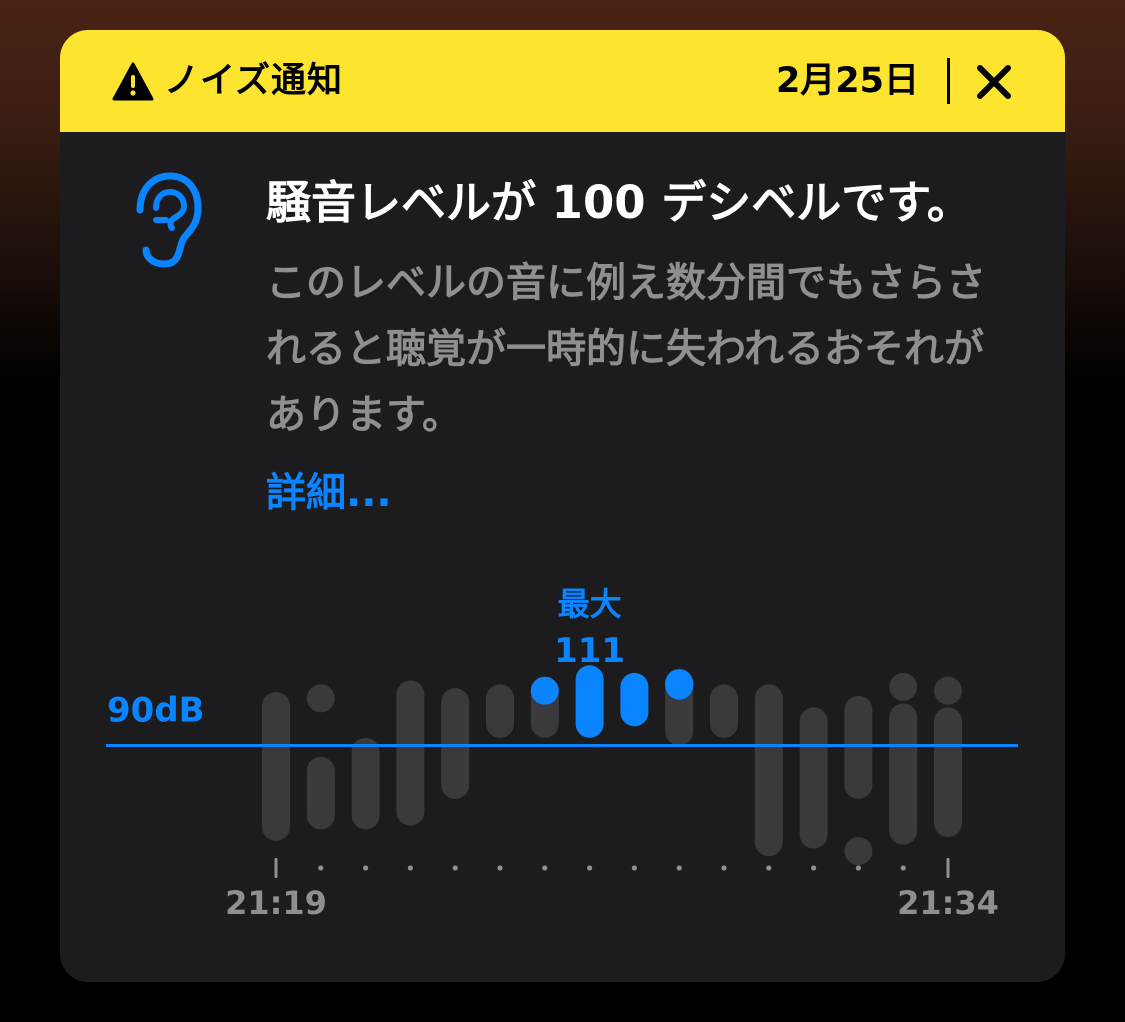 This screenshot has height=1022, width=1125. What do you see at coordinates (948, 903) in the screenshot?
I see `x-axis-end-label: 21:34` at bounding box center [948, 903].